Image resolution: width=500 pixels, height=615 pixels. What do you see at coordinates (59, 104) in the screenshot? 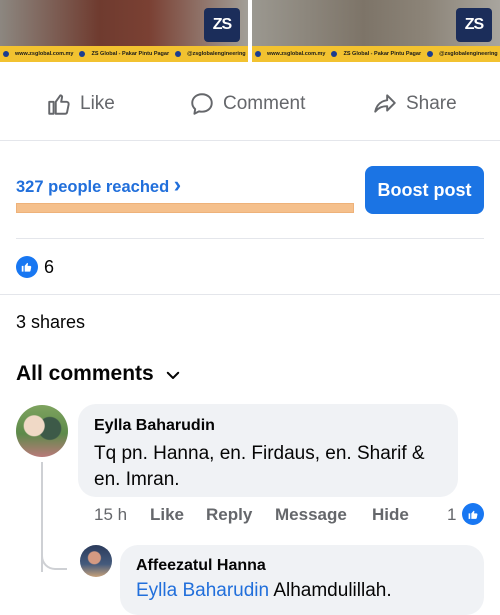
I see `thumbs-up-icon` at bounding box center [59, 104].